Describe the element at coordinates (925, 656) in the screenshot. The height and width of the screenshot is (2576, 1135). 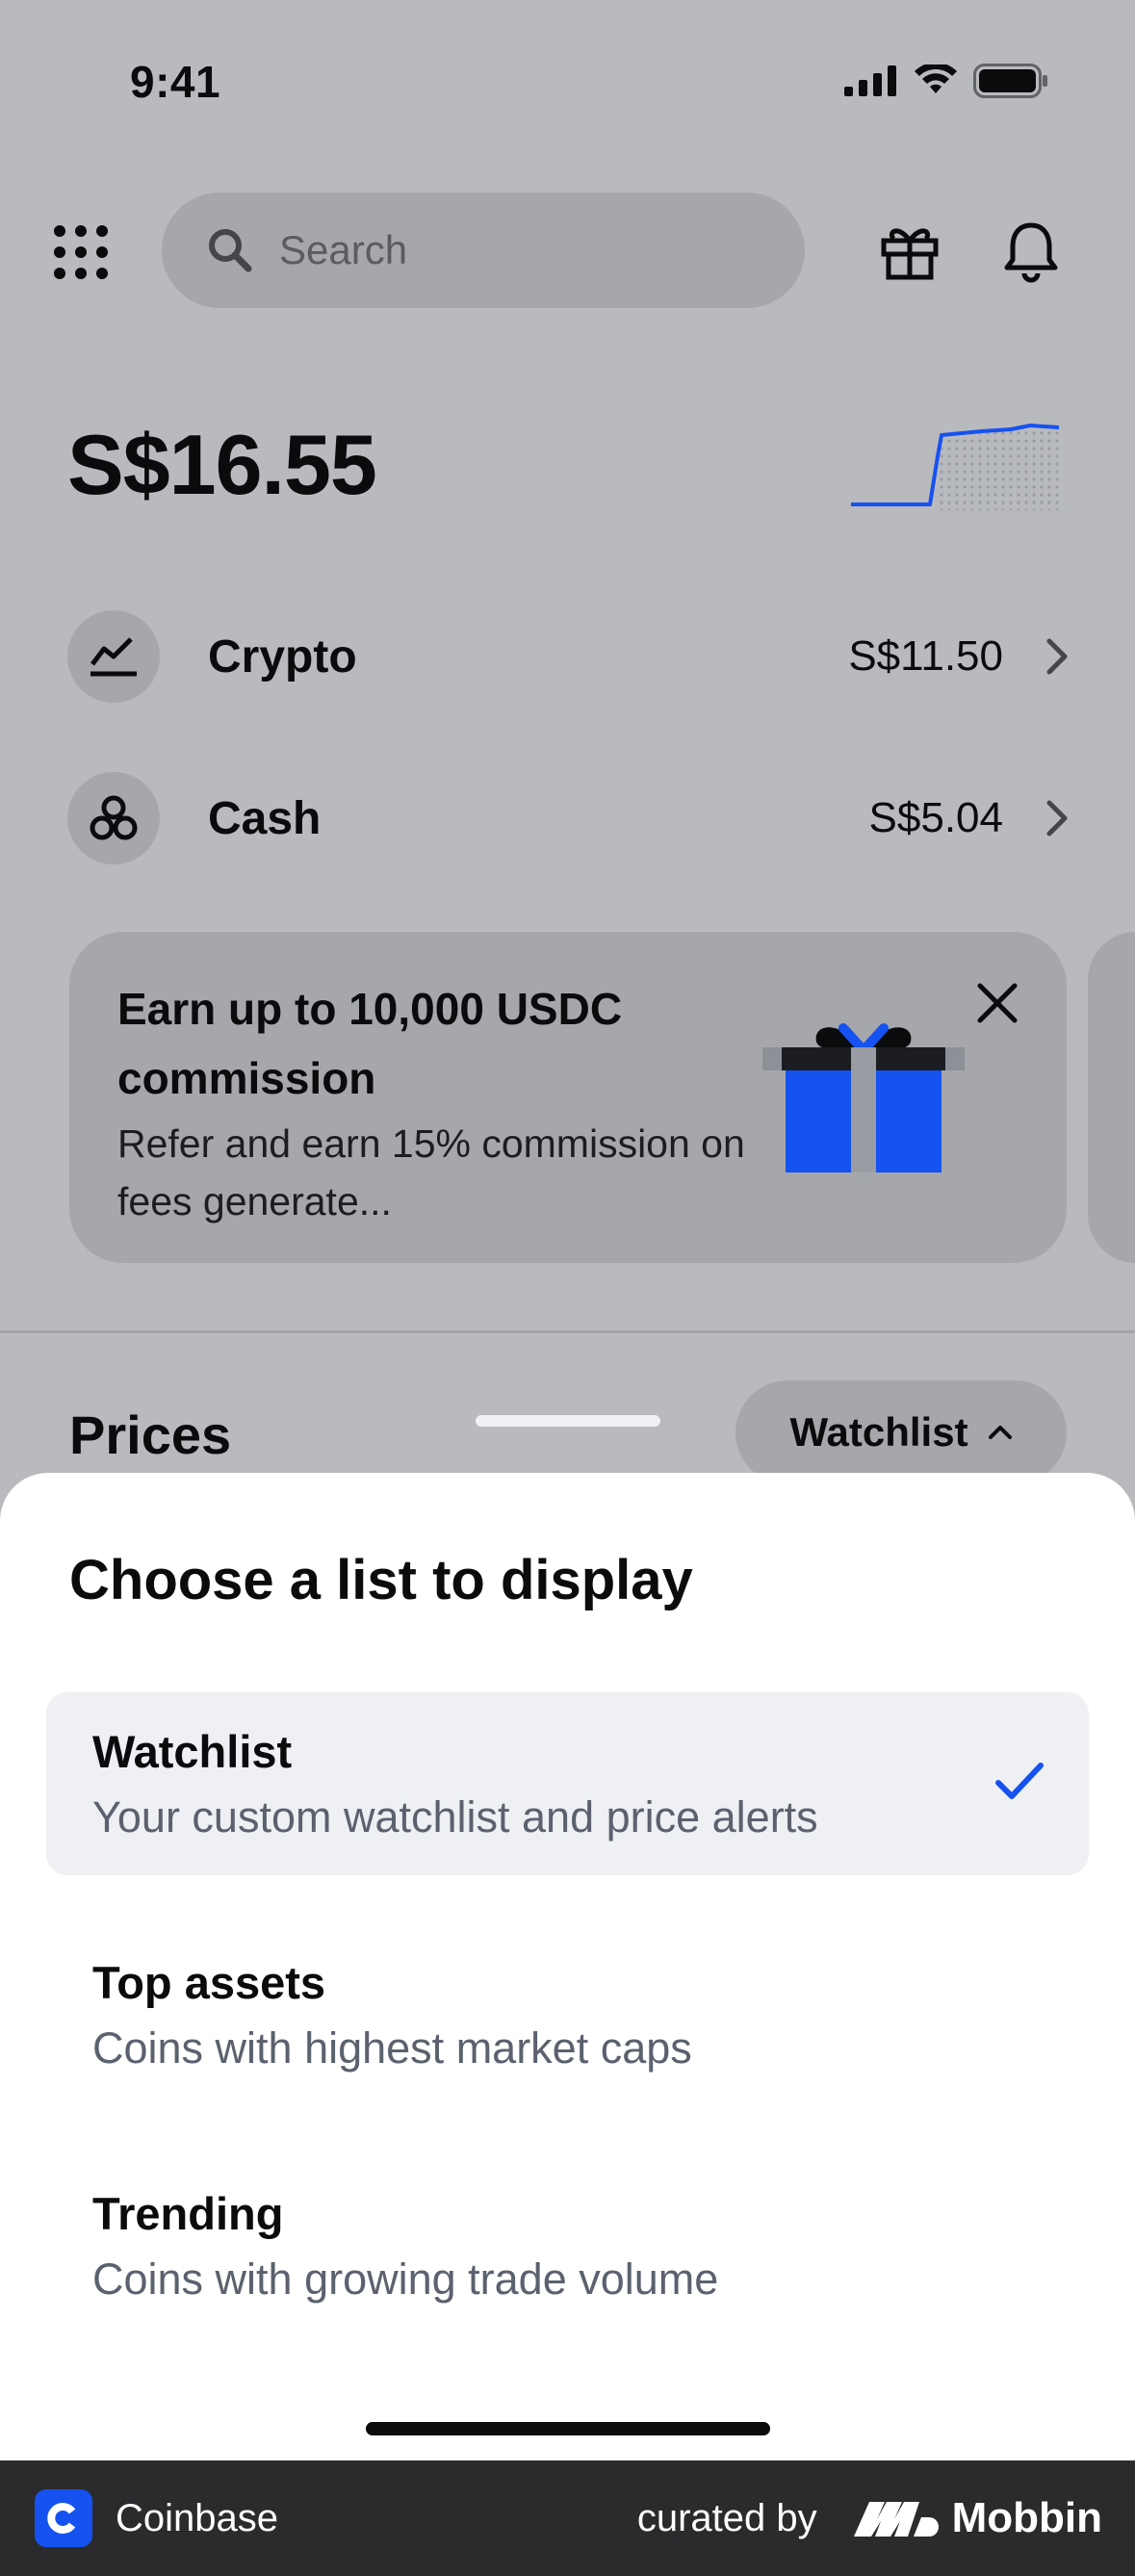
I see `asset-value: S$11.50` at that location.